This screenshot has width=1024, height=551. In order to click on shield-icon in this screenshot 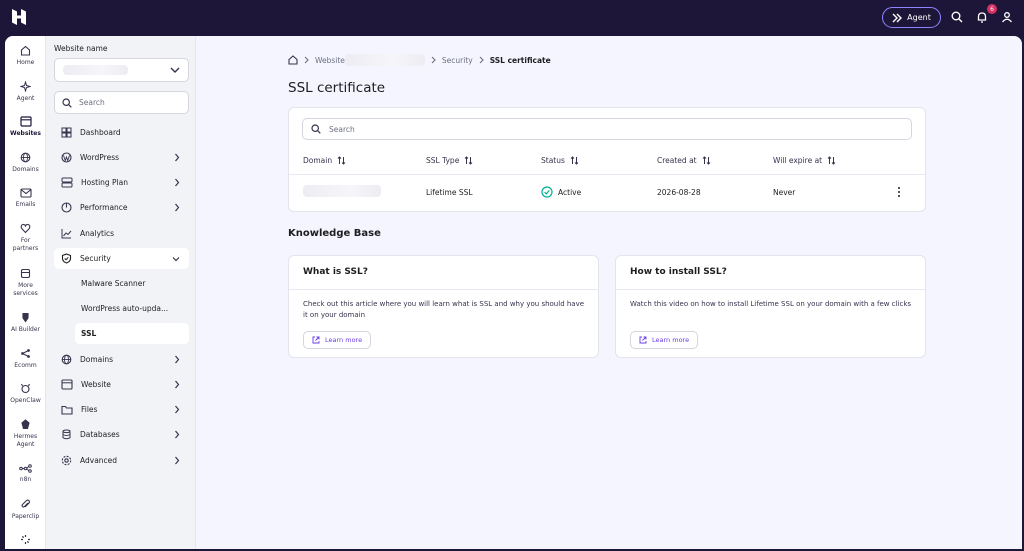, I will do `click(66, 258)`.